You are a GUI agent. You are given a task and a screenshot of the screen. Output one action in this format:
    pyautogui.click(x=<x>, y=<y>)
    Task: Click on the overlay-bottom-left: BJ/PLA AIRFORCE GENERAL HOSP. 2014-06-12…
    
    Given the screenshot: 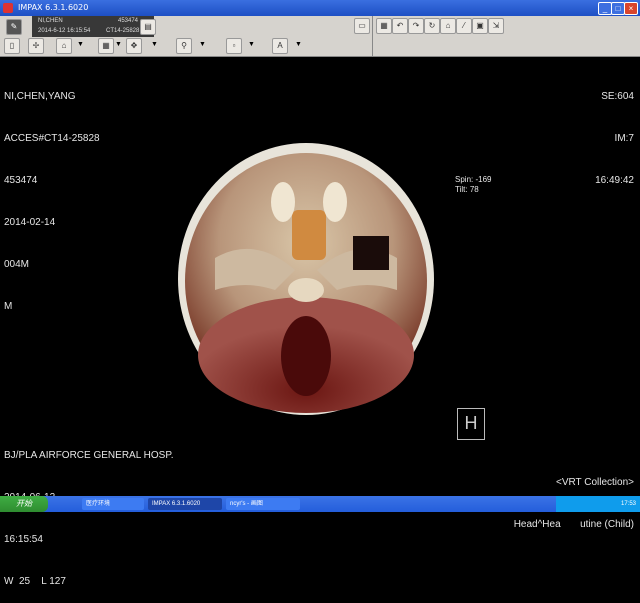 What is the action you would take?
    pyautogui.click(x=89, y=512)
    